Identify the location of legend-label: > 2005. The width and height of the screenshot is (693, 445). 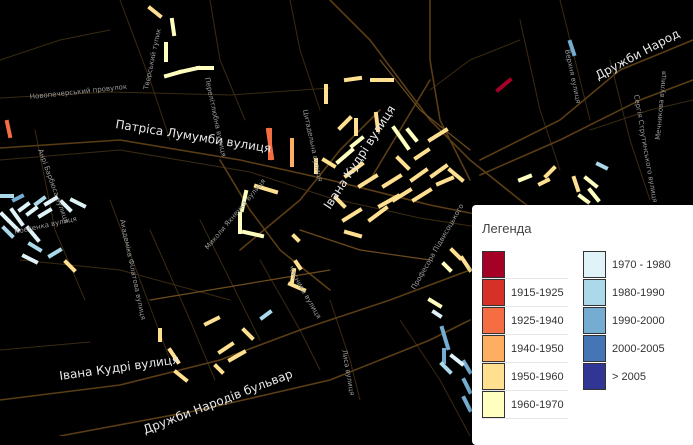
(629, 377).